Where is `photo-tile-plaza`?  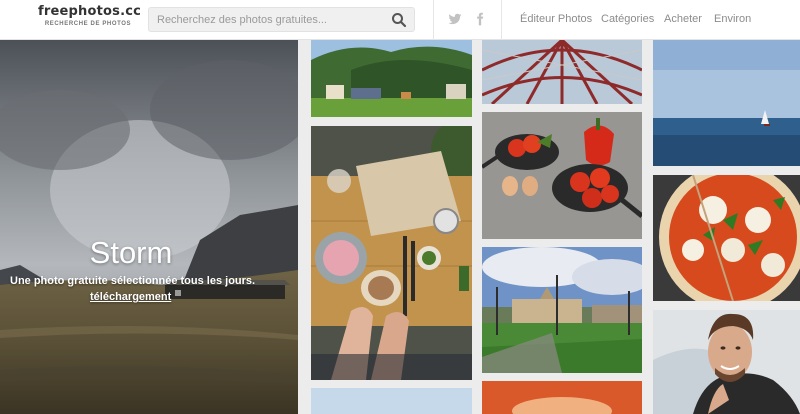 photo-tile-plaza is located at coordinates (562, 310).